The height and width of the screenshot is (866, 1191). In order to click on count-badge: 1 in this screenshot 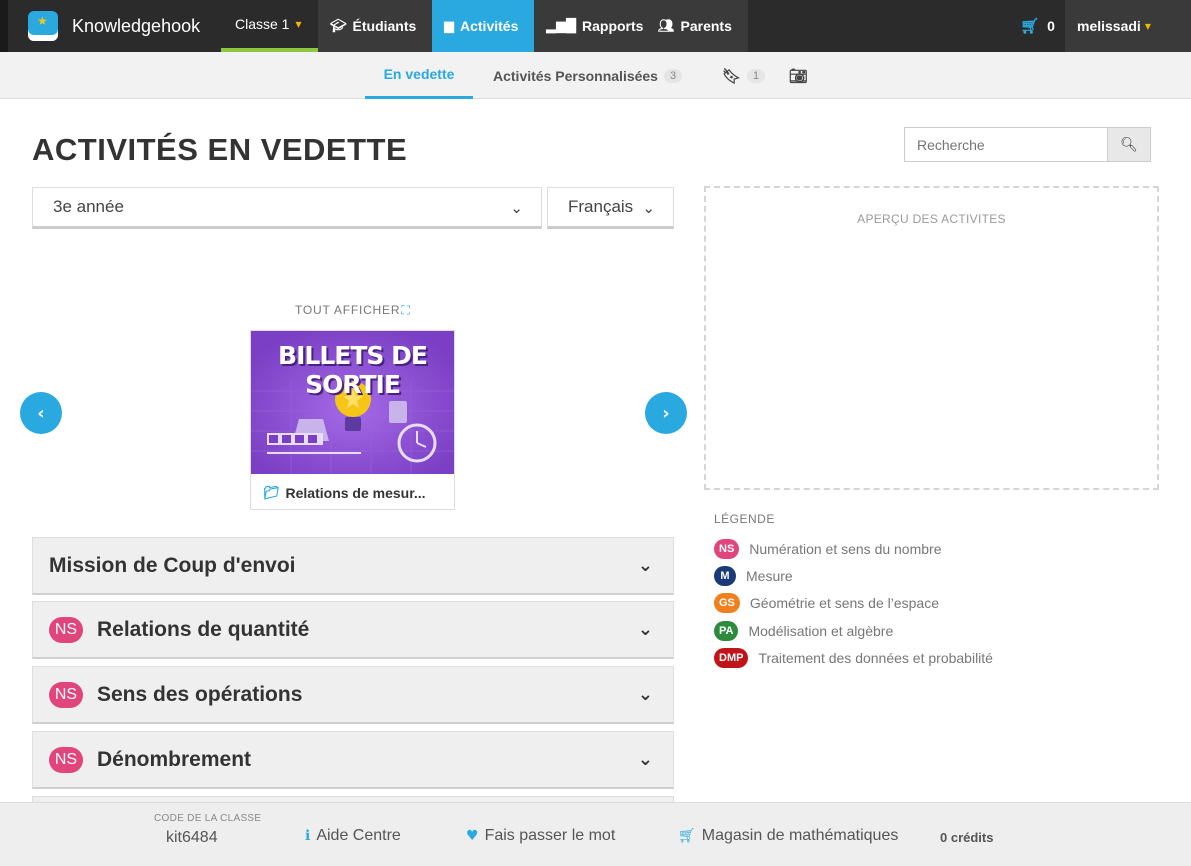, I will do `click(756, 75)`.